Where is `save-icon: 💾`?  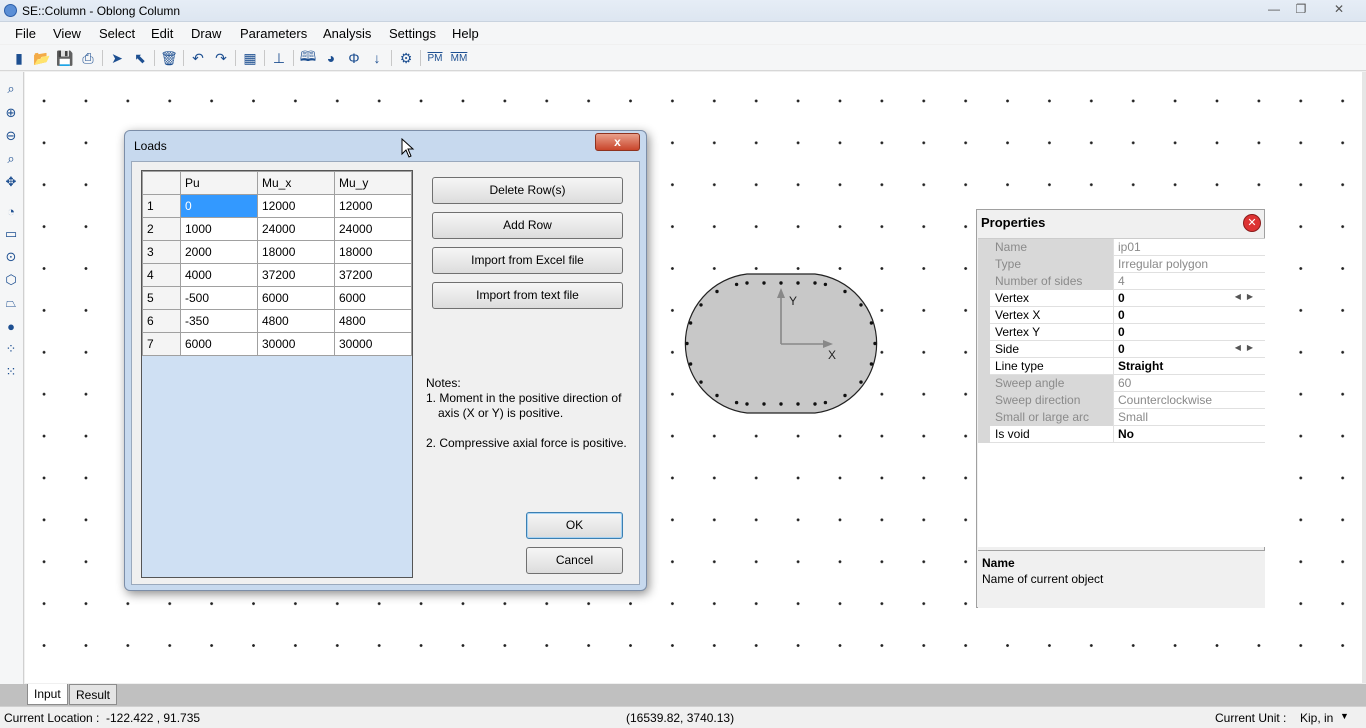 save-icon: 💾 is located at coordinates (65, 58).